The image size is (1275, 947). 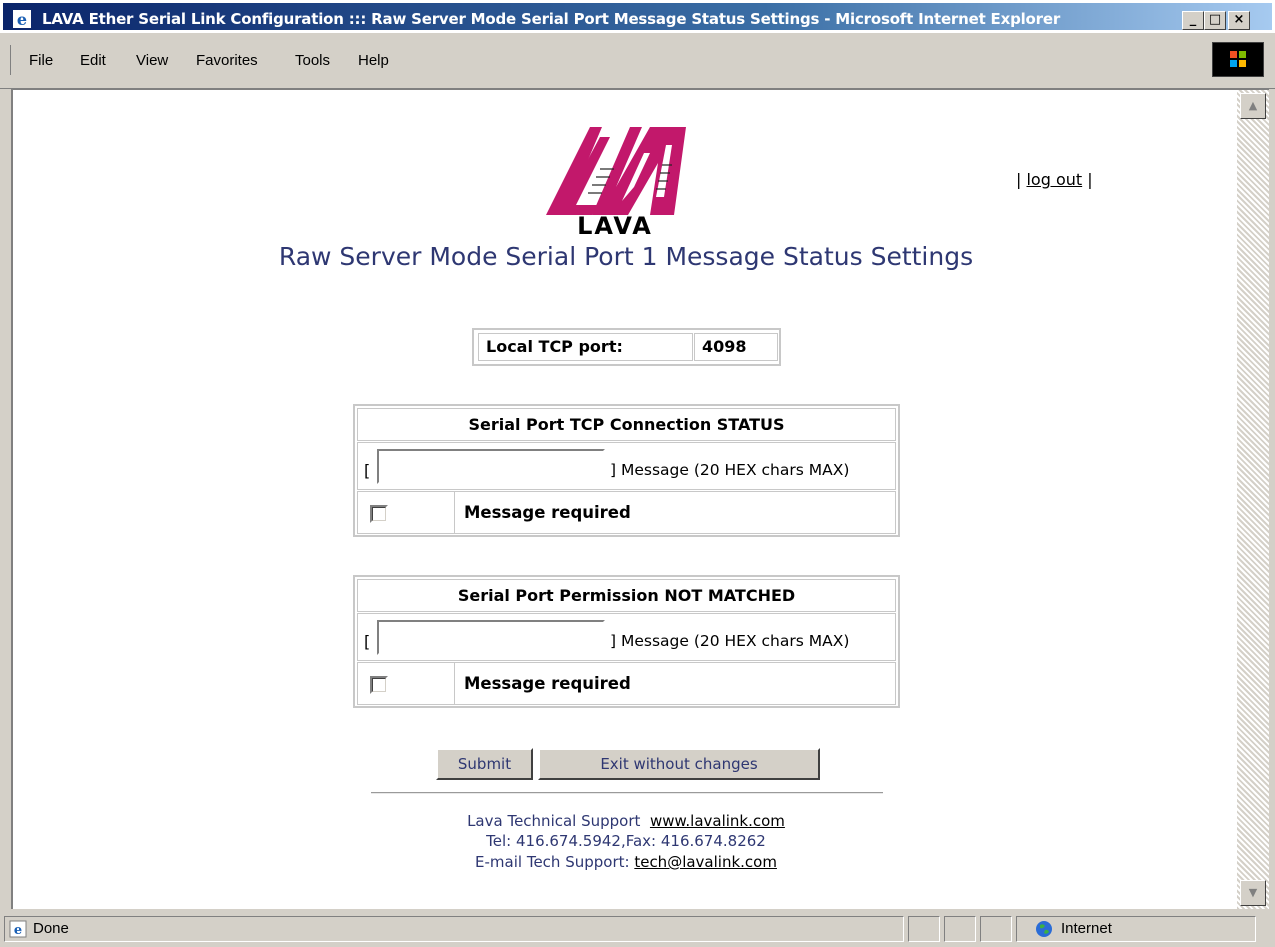 What do you see at coordinates (484, 764) in the screenshot?
I see `submit-button: Submit` at bounding box center [484, 764].